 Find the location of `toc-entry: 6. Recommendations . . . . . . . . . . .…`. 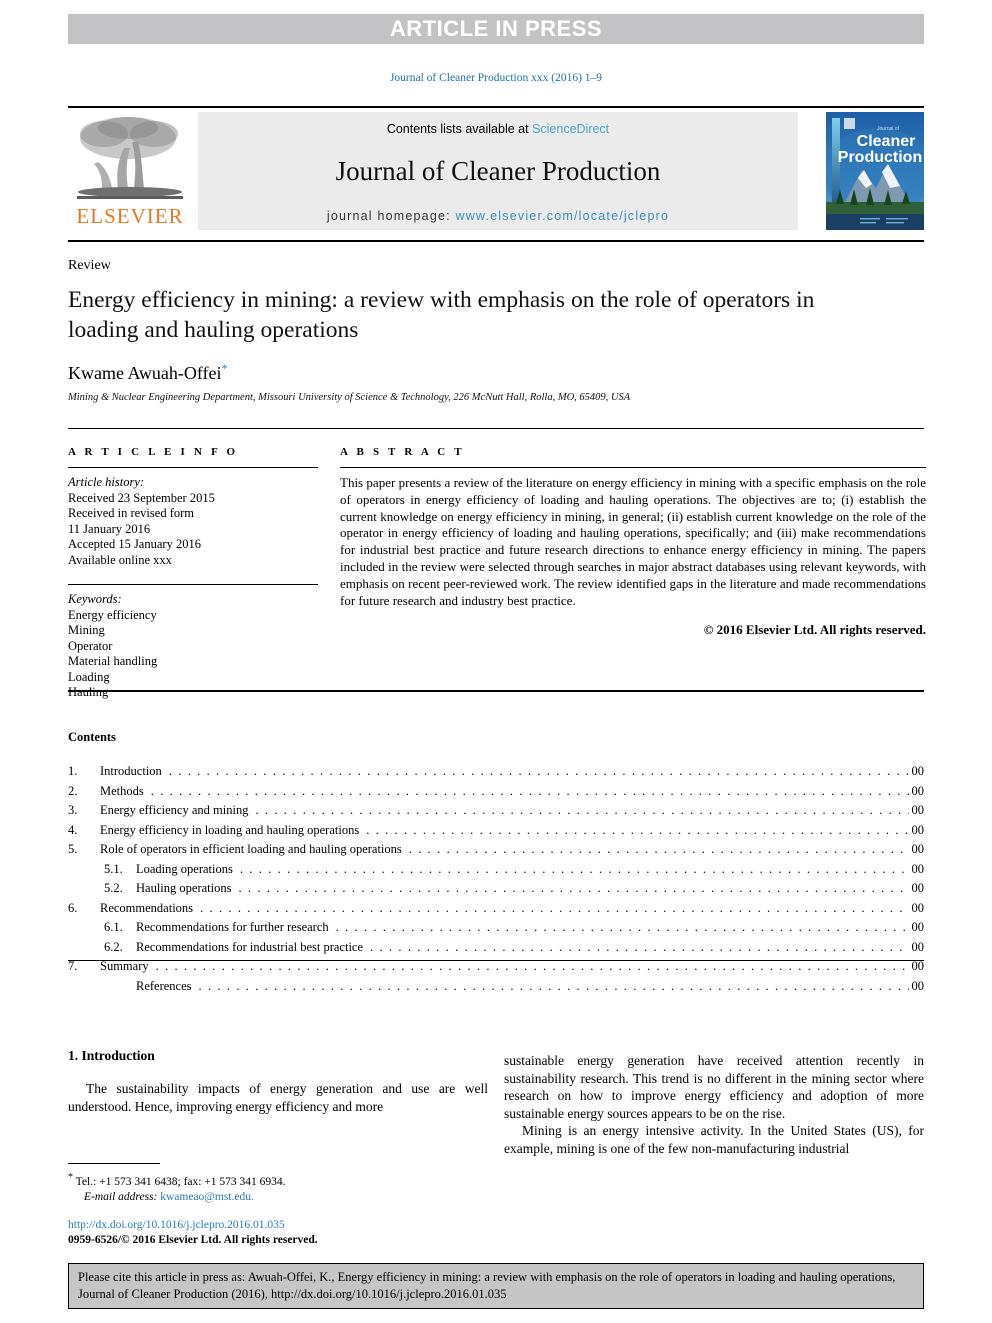

toc-entry: 6. Recommendations . . . . . . . . . . .… is located at coordinates (496, 909).